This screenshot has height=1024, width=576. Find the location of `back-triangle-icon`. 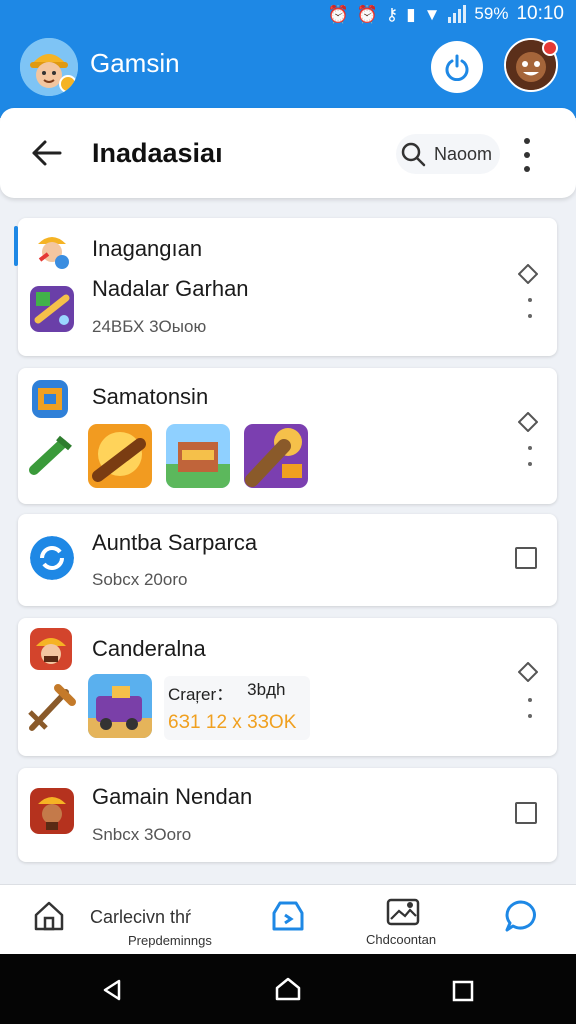

back-triangle-icon is located at coordinates (112, 990).